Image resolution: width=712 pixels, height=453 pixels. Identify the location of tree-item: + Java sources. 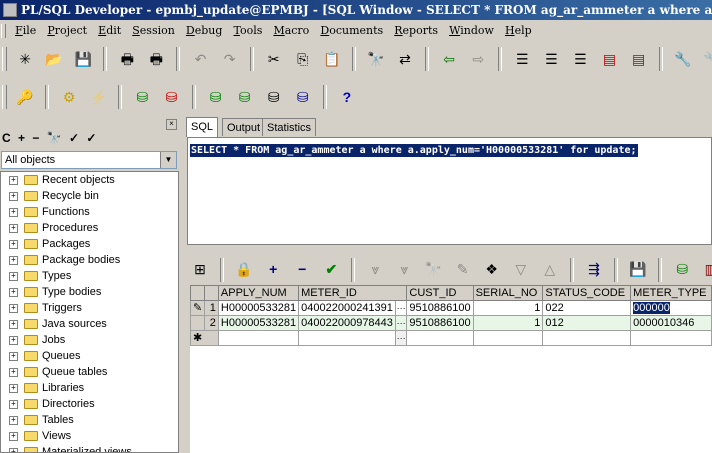
(89, 324).